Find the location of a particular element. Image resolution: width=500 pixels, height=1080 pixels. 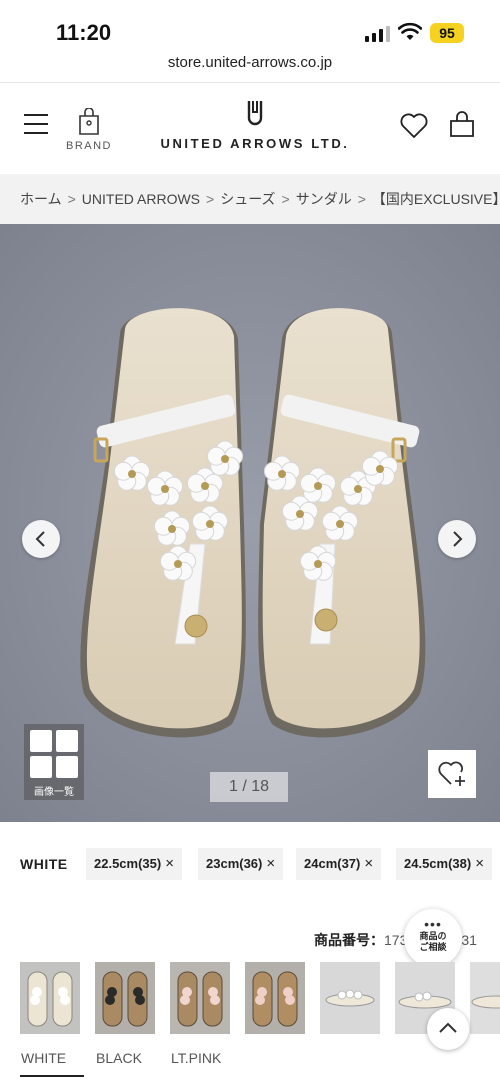

prev-image-button is located at coordinates (41, 539).